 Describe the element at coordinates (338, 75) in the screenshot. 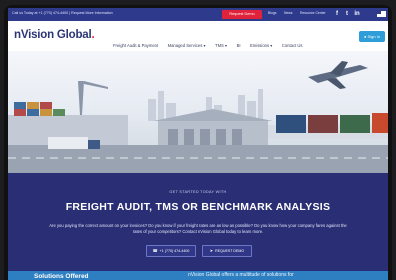

I see `airplane-icon` at that location.